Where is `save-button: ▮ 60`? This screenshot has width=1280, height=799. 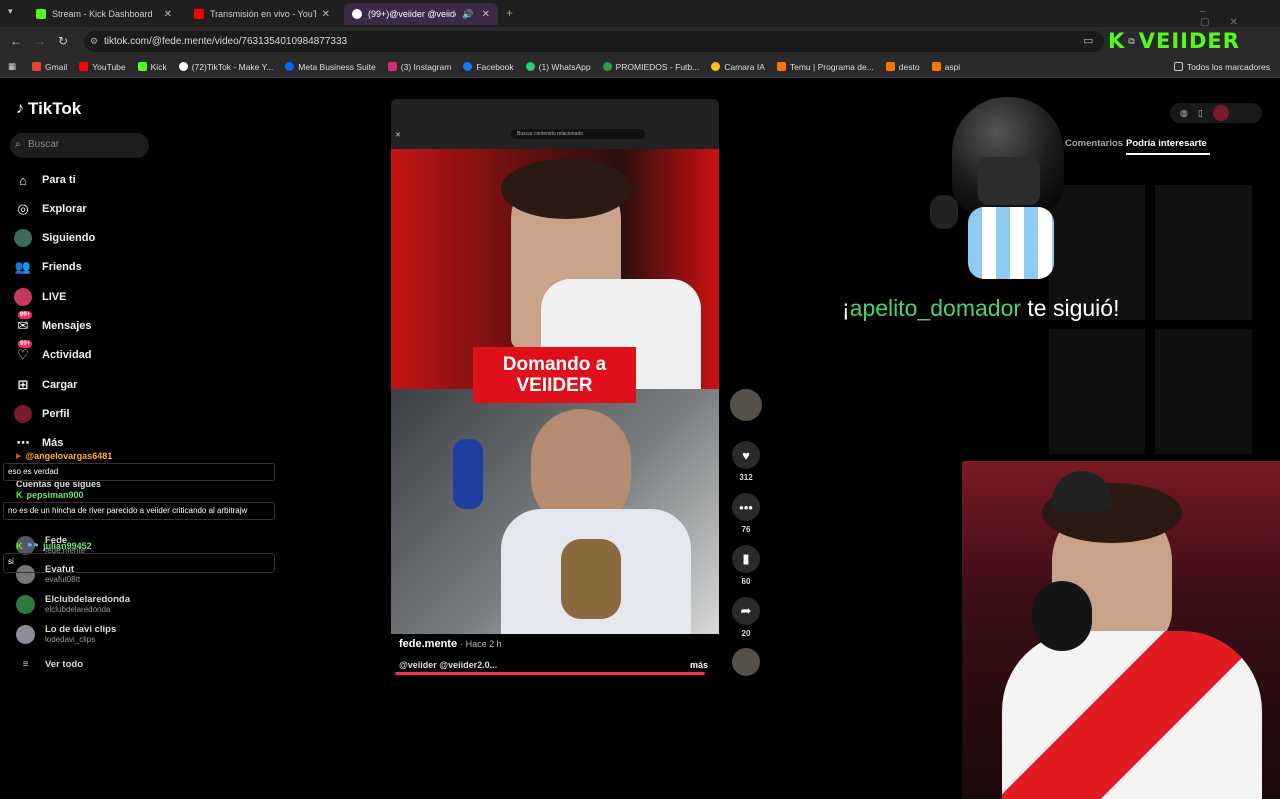 save-button: ▮ 60 is located at coordinates (746, 565).